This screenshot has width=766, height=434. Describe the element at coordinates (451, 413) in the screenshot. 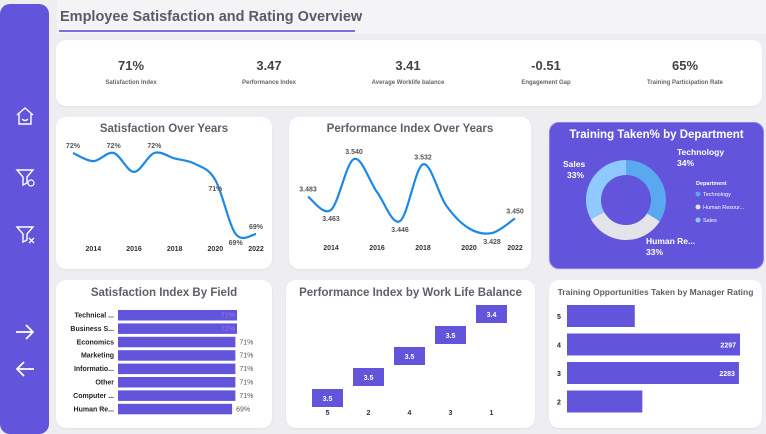

I see `x-tick-label: 3` at that location.